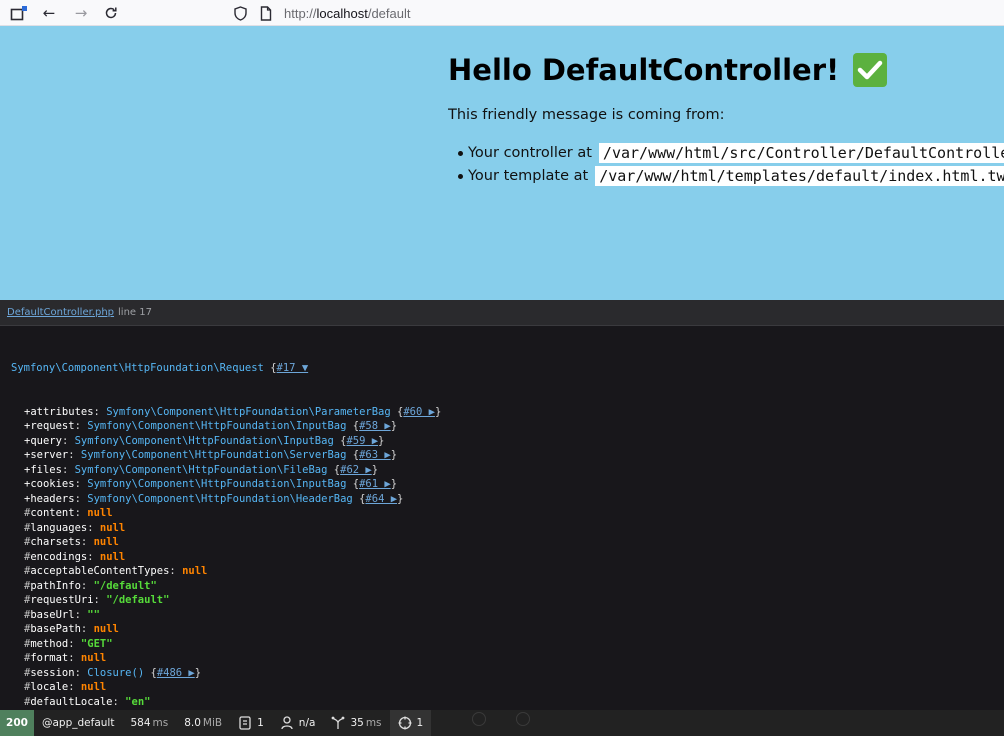 This screenshot has width=1004, height=736. What do you see at coordinates (113, 672) in the screenshot?
I see `dump-line-session: #session: Closure() {#486 ▶}` at bounding box center [113, 672].